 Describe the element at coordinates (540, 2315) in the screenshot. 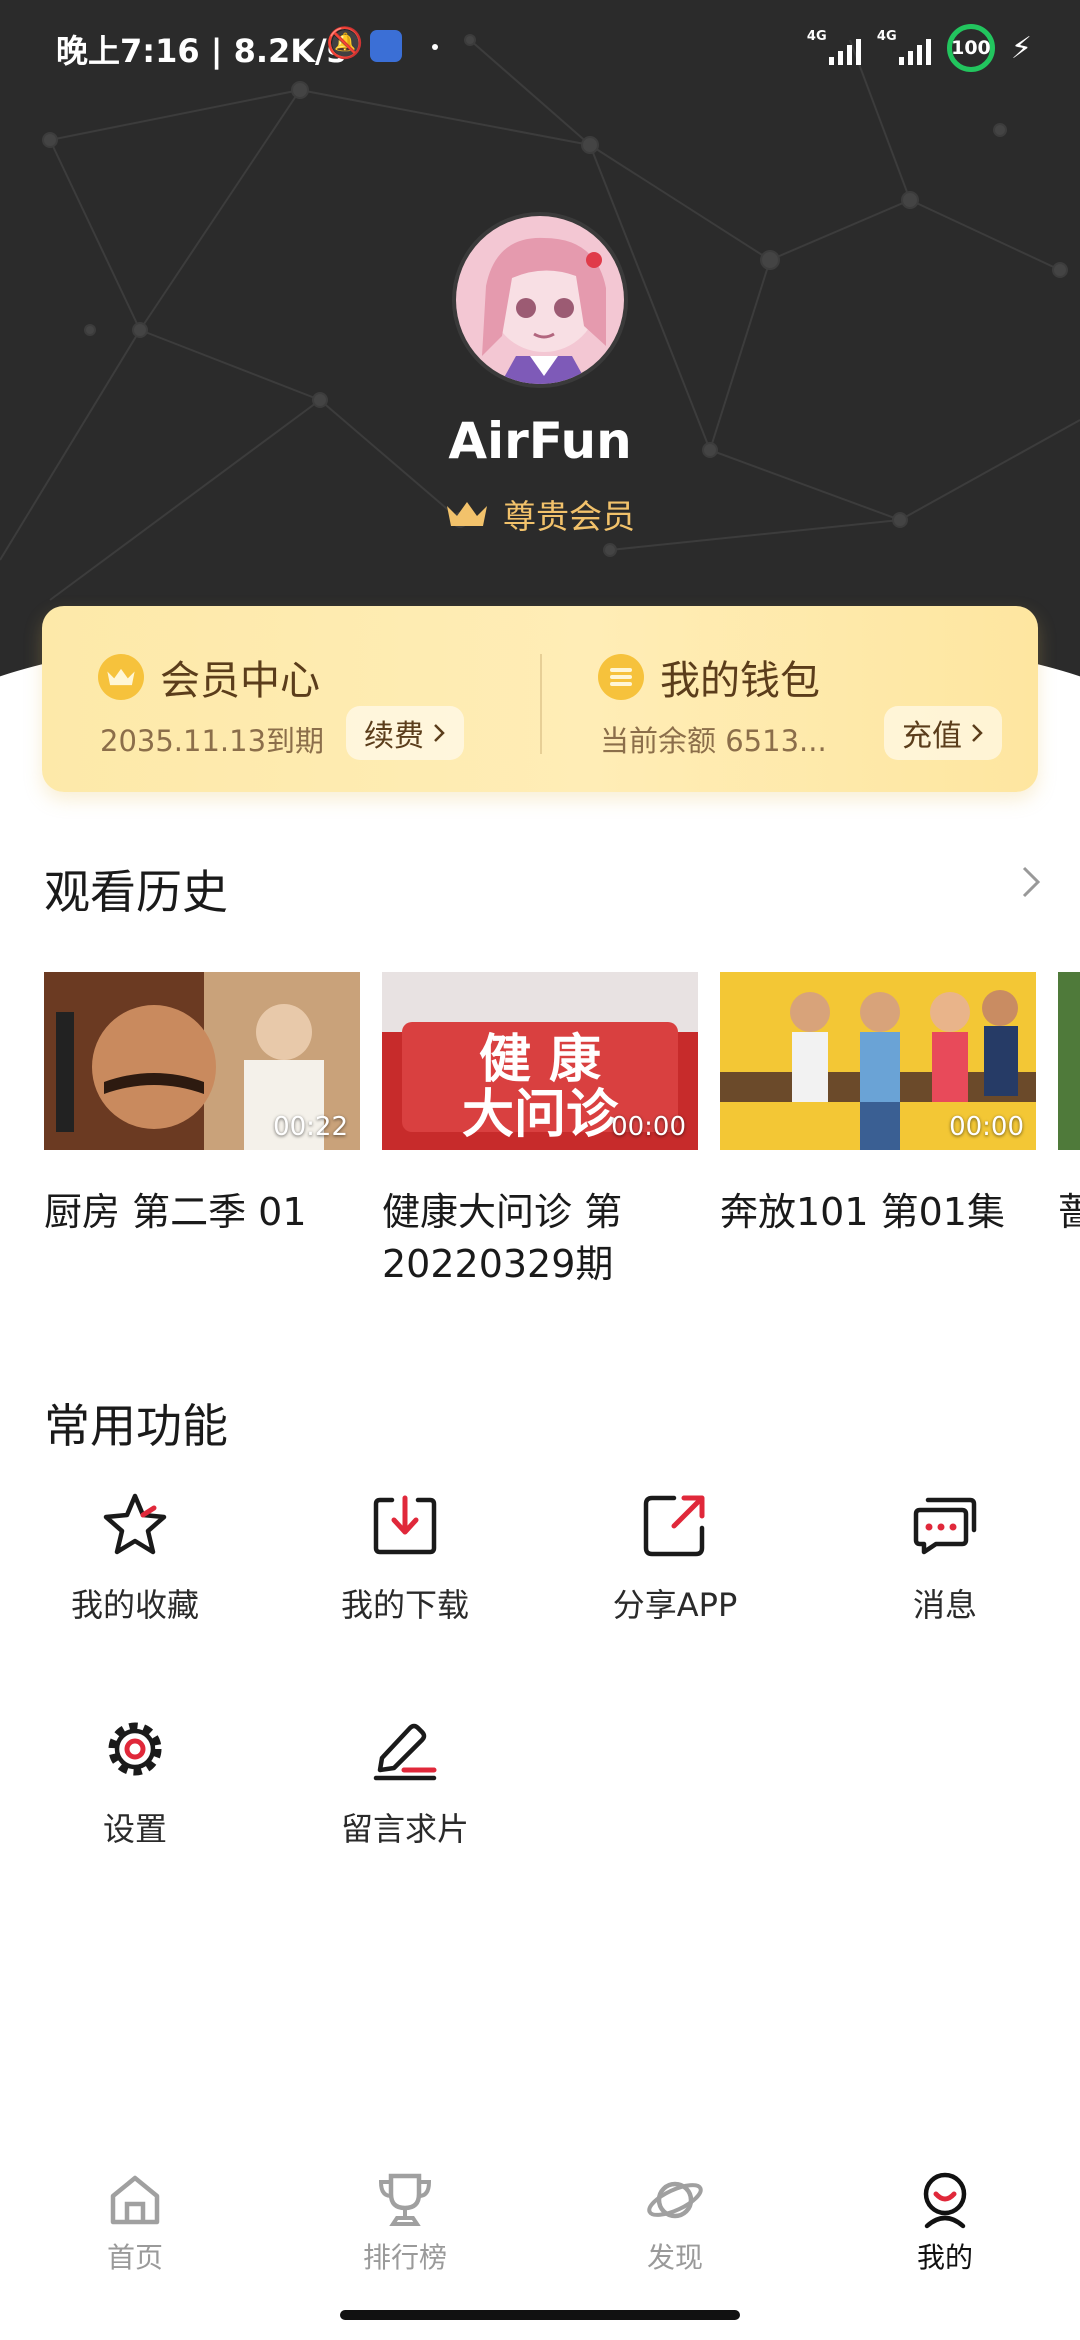

I see `home-indicator` at that location.